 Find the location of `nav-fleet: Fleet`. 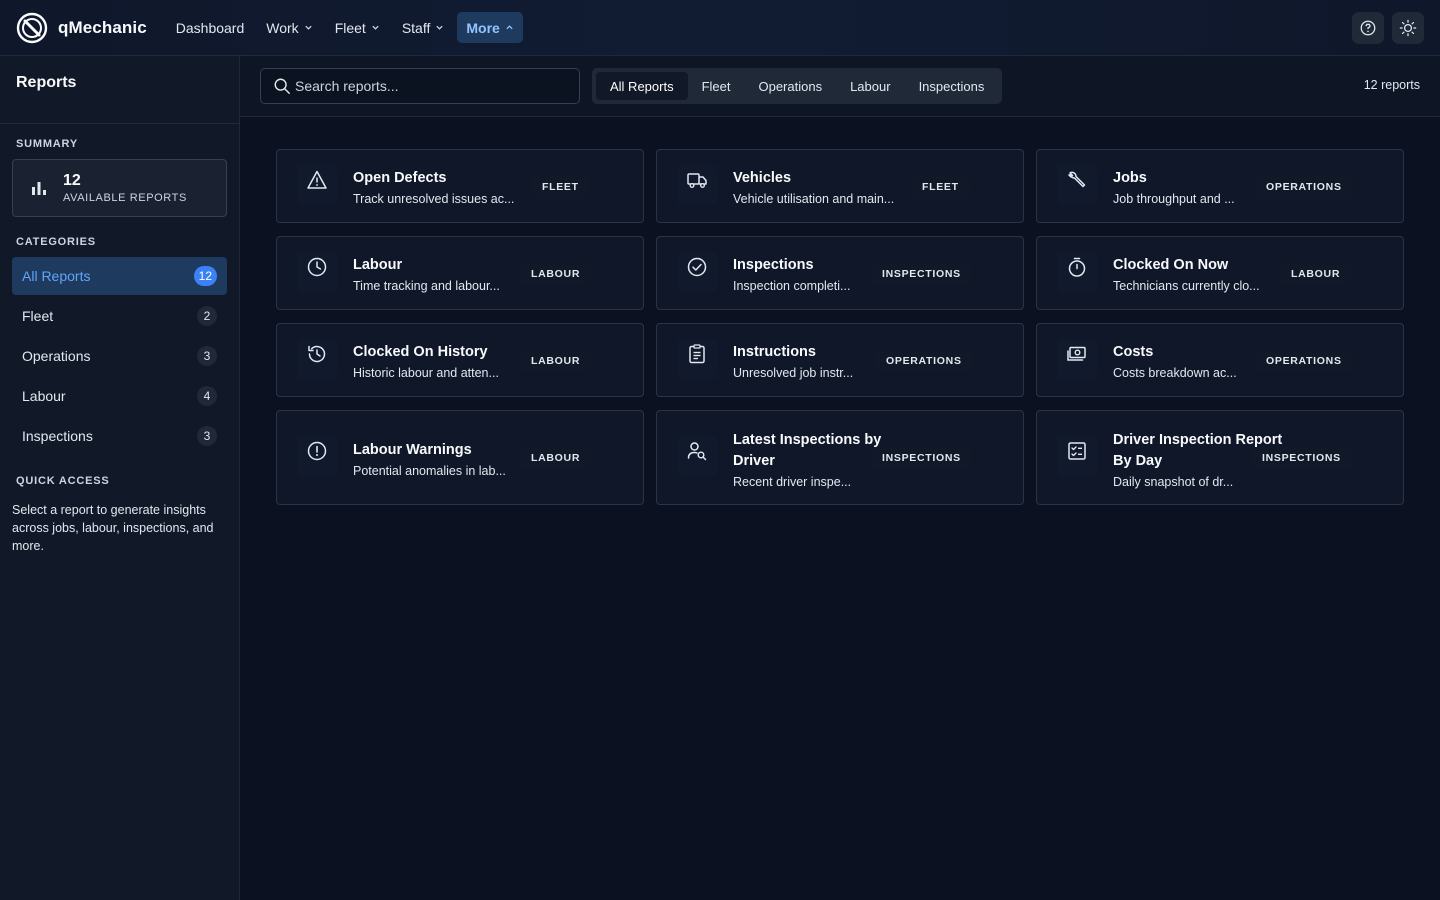

nav-fleet: Fleet is located at coordinates (357, 27).